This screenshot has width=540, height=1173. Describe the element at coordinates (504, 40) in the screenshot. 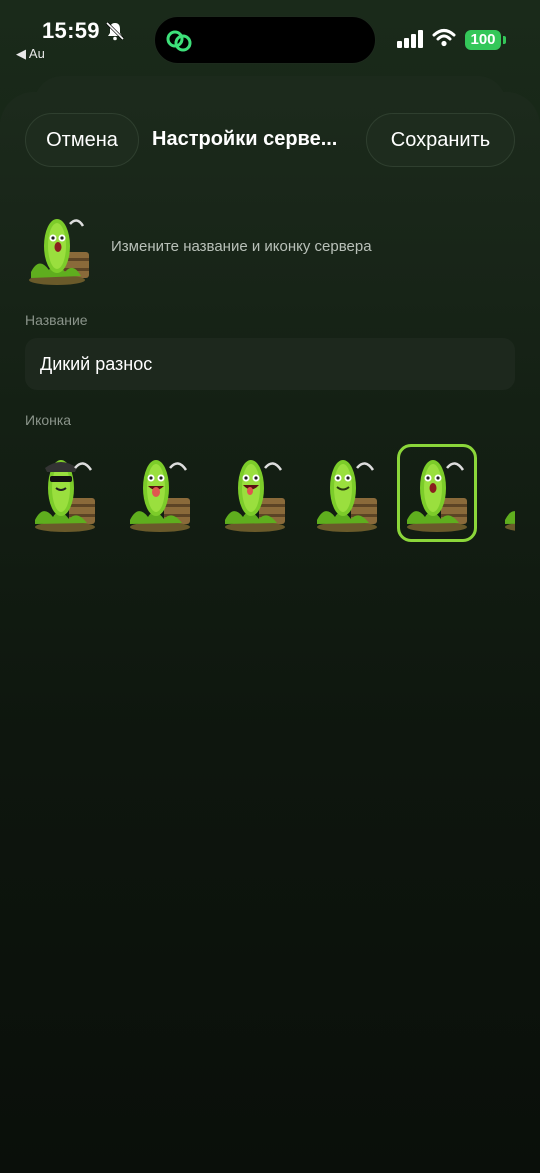

I see `battery-tip` at that location.